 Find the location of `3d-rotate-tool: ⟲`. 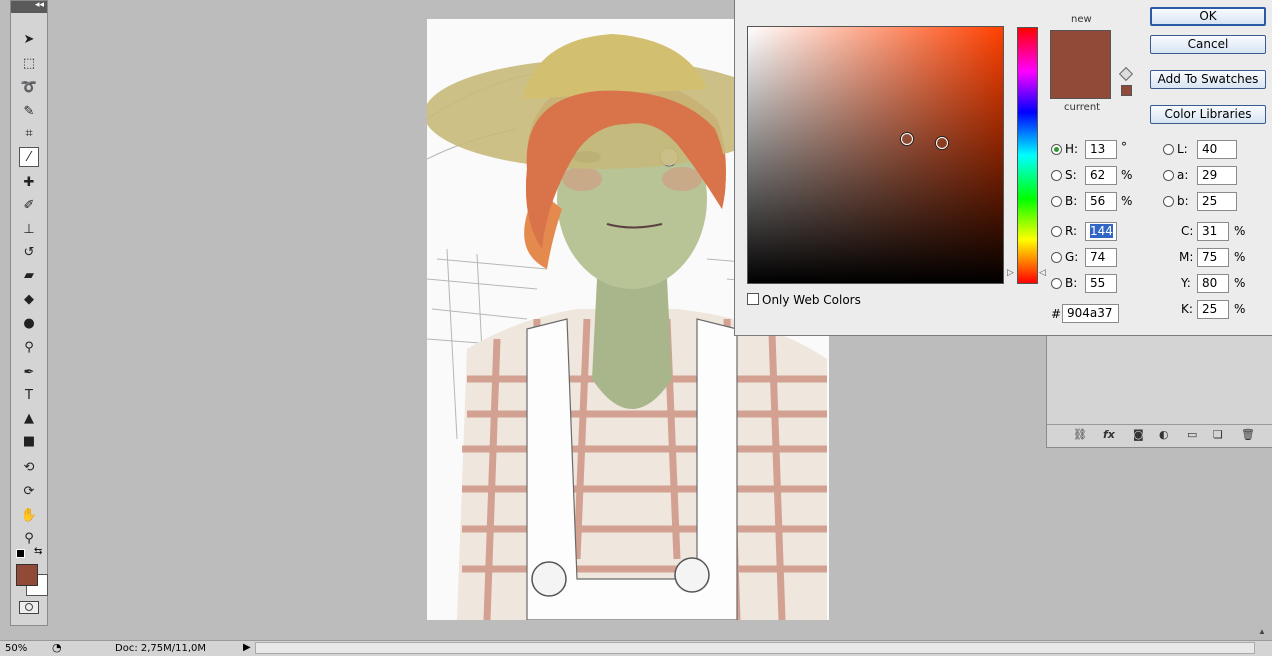

3d-rotate-tool: ⟲ is located at coordinates (29, 467).